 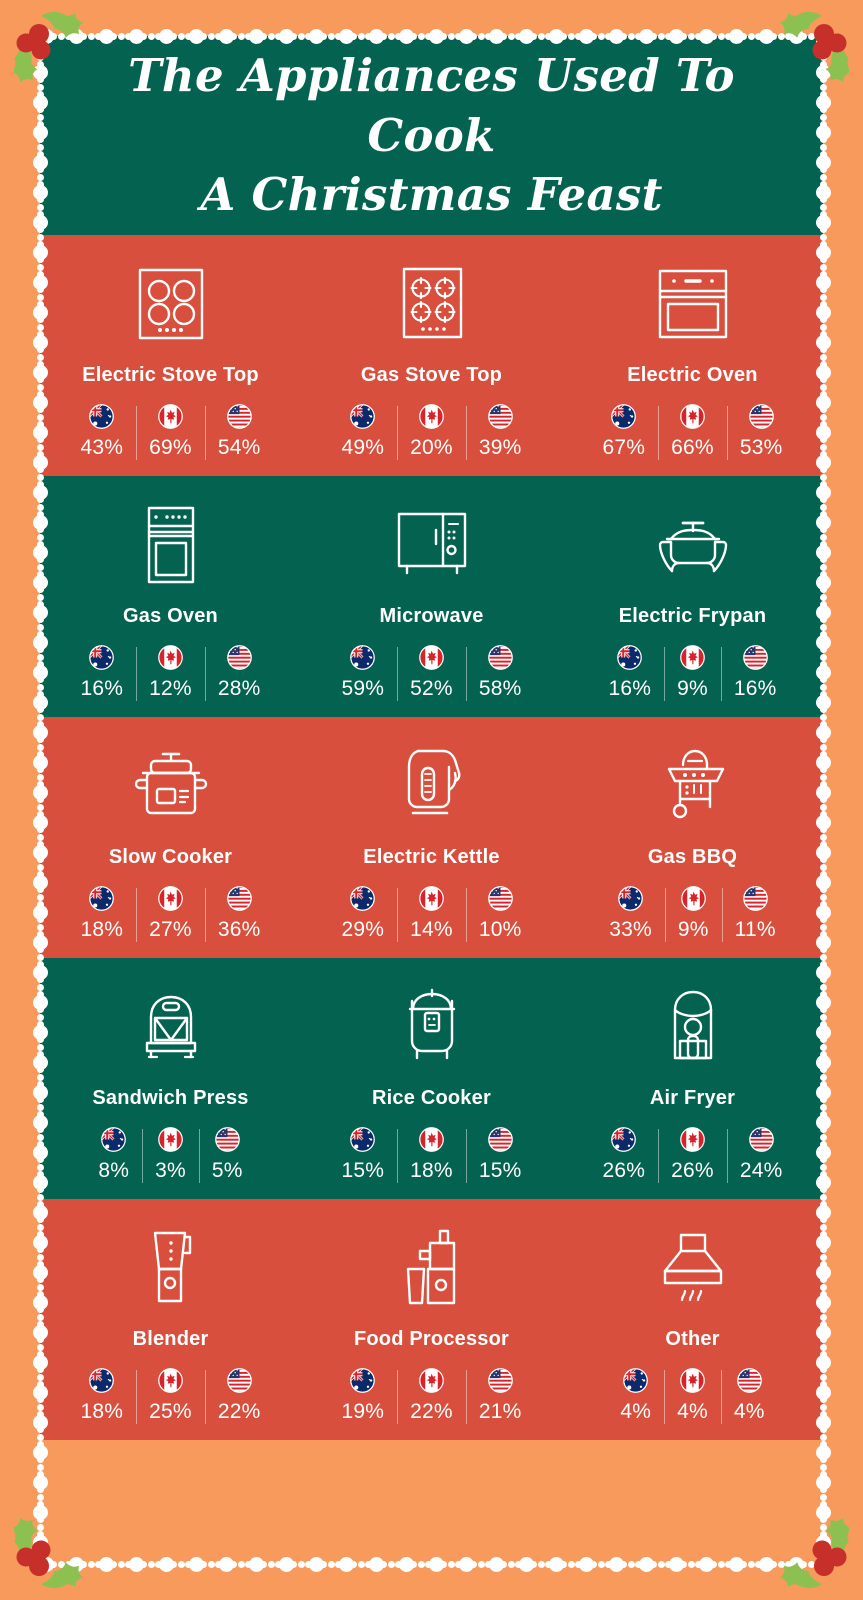 I want to click on percentage-value: 25%, so click(x=170, y=1411).